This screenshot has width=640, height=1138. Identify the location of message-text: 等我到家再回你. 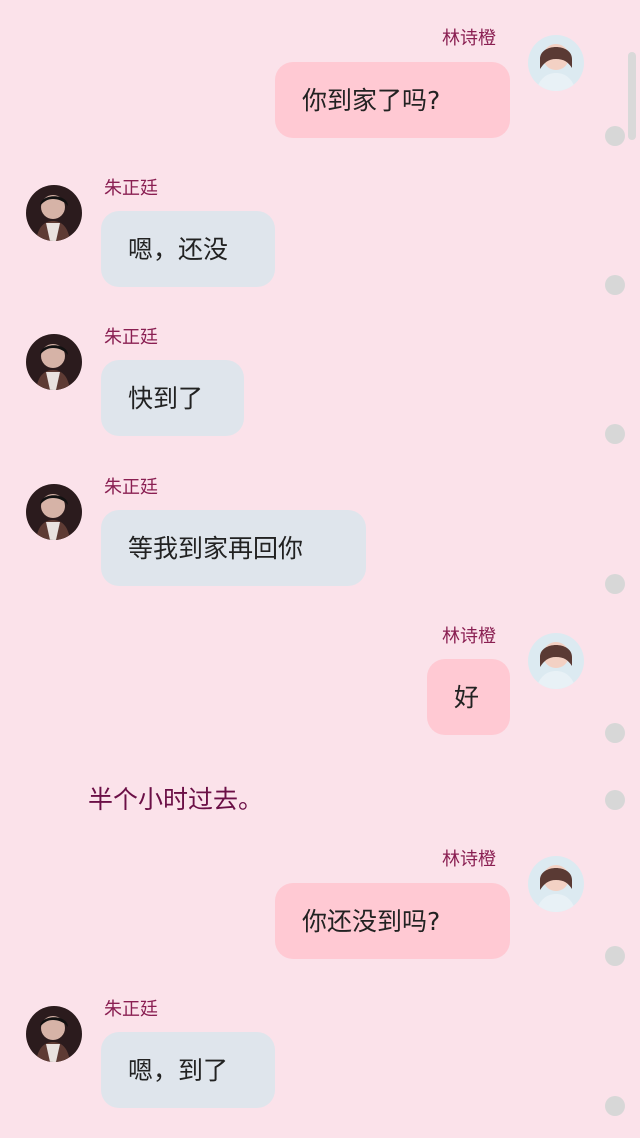
(216, 548).